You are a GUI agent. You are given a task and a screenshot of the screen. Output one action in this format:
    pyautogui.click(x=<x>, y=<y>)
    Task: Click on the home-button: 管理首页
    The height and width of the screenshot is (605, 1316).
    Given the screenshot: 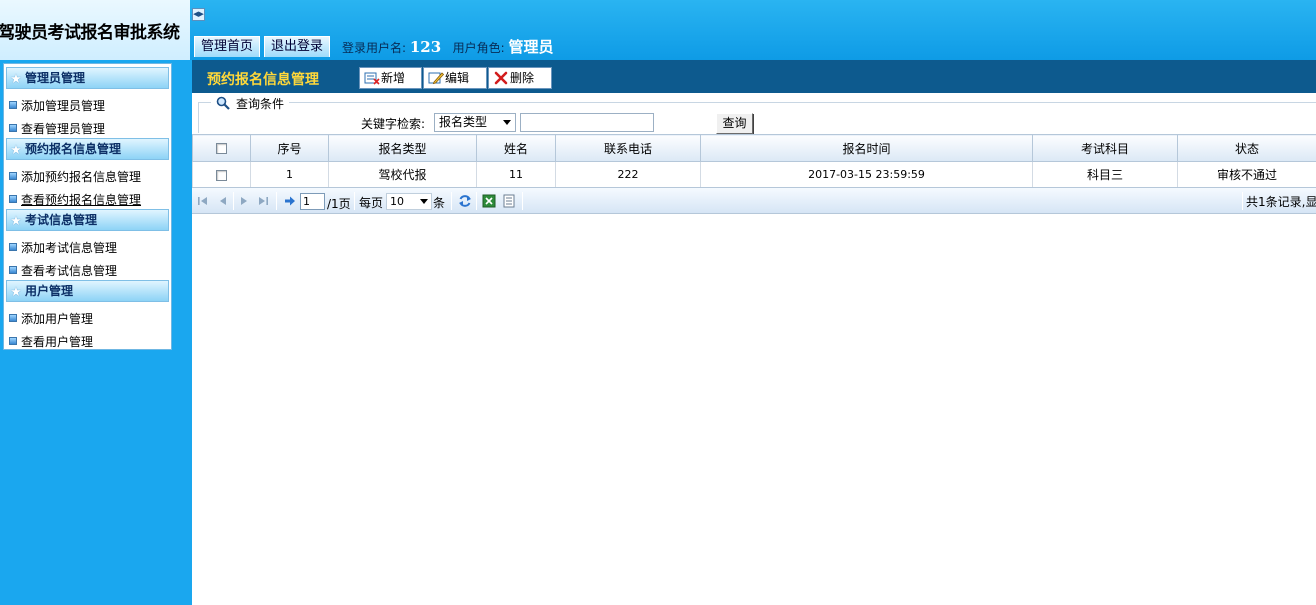 What is the action you would take?
    pyautogui.click(x=227, y=46)
    